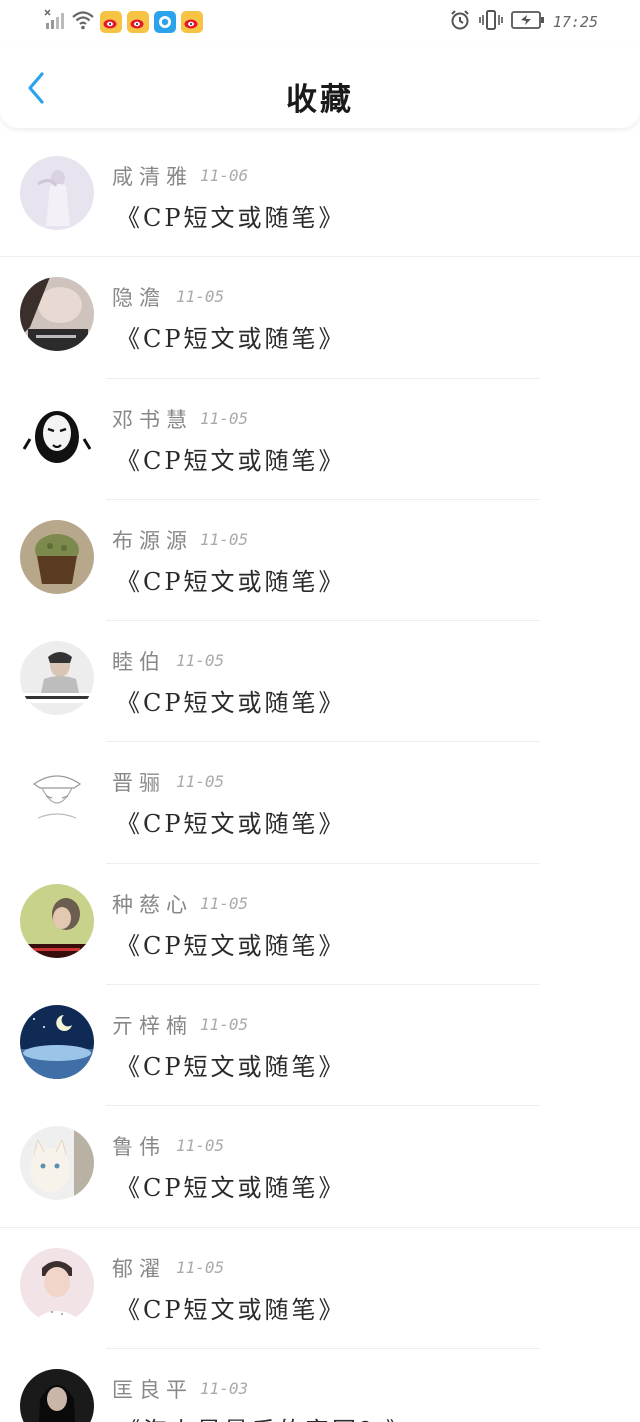 The width and height of the screenshot is (640, 1422). I want to click on post-date: 11-06, so click(224, 175).